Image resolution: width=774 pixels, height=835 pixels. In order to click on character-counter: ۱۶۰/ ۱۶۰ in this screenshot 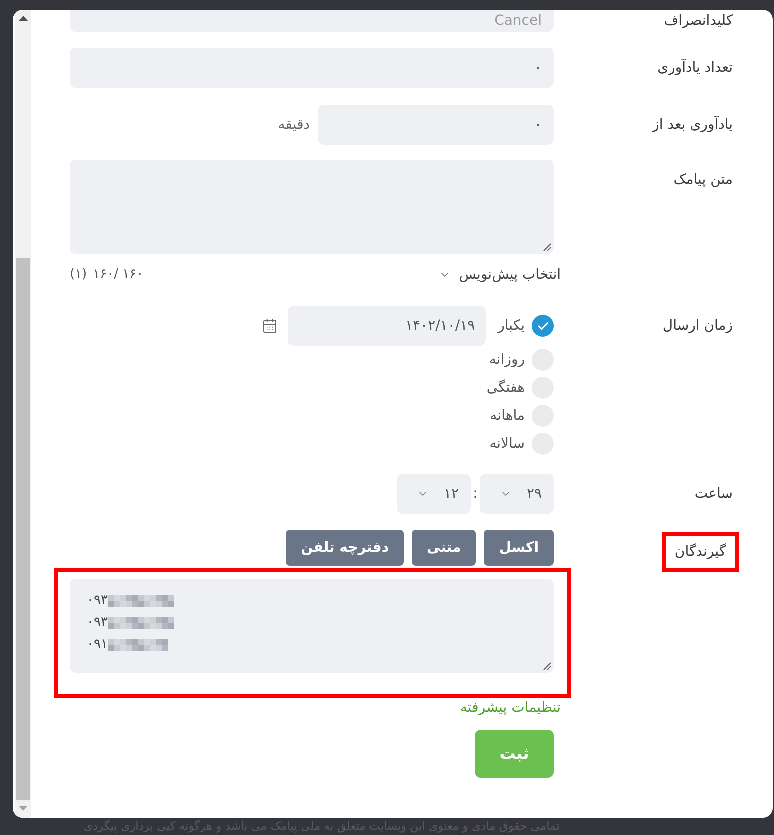, I will do `click(118, 275)`.